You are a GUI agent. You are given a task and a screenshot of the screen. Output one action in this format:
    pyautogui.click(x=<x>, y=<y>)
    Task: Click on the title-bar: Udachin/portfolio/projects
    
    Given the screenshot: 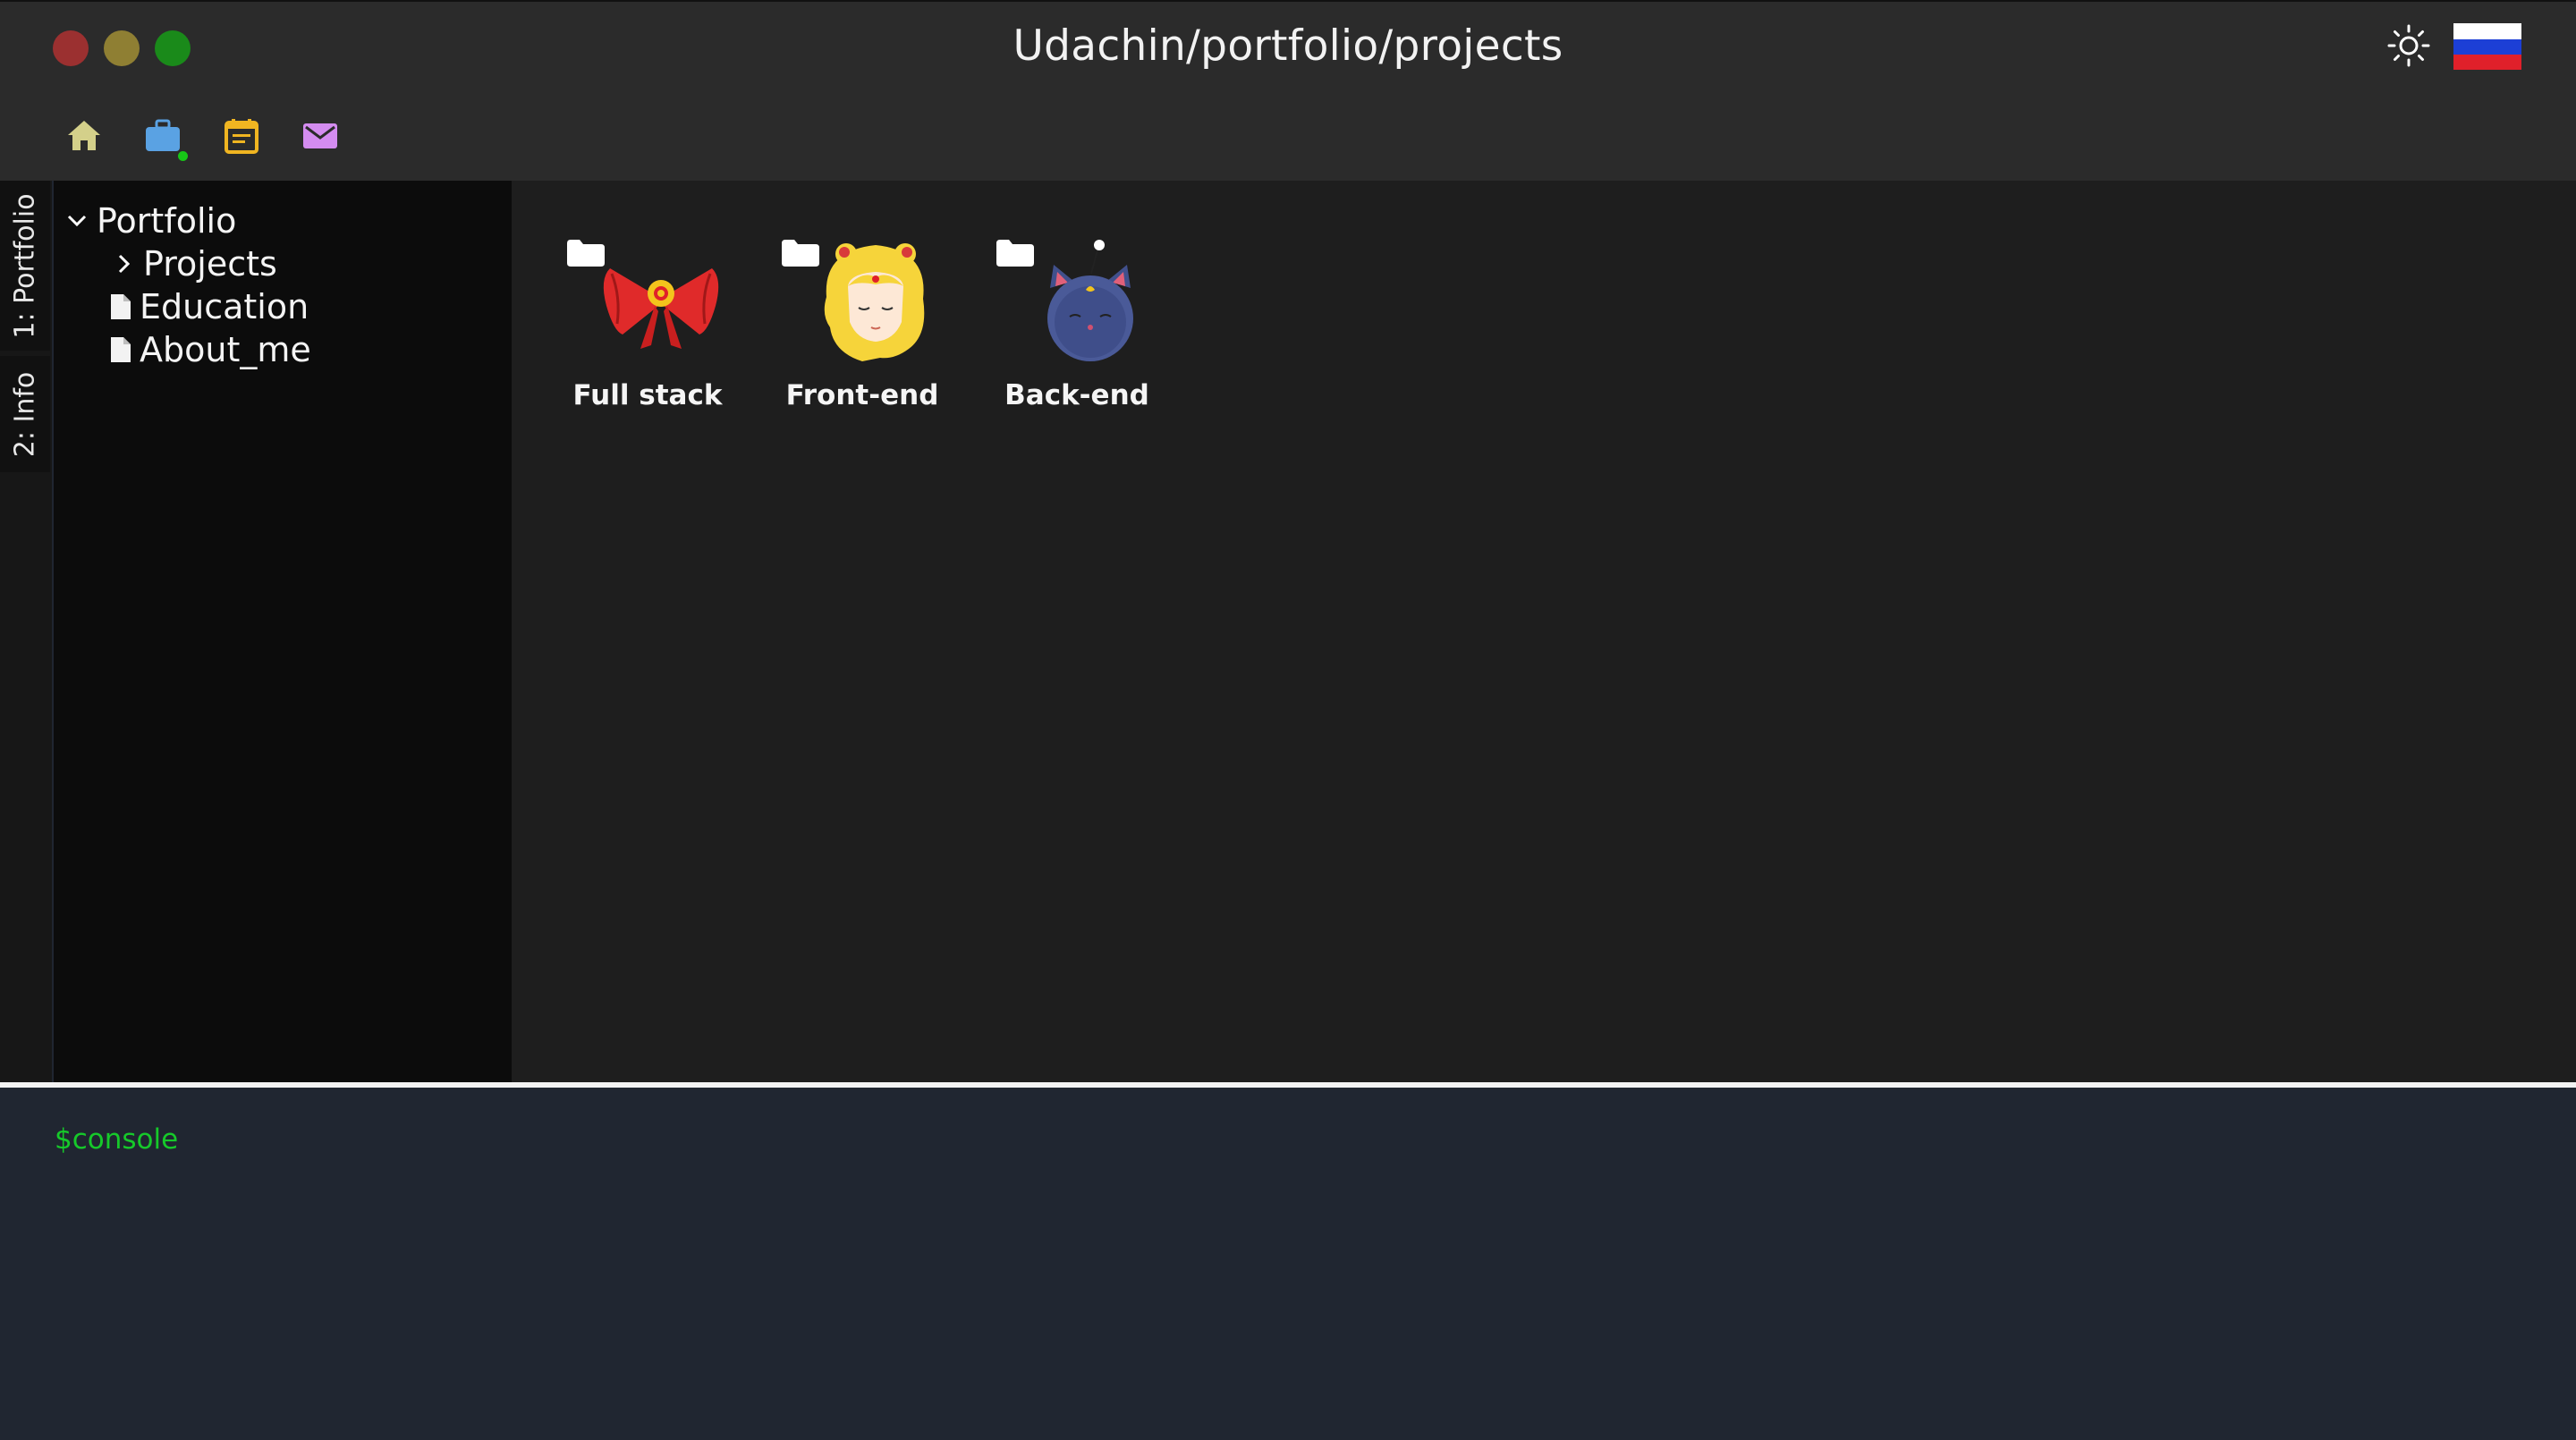 What is the action you would take?
    pyautogui.click(x=1288, y=91)
    